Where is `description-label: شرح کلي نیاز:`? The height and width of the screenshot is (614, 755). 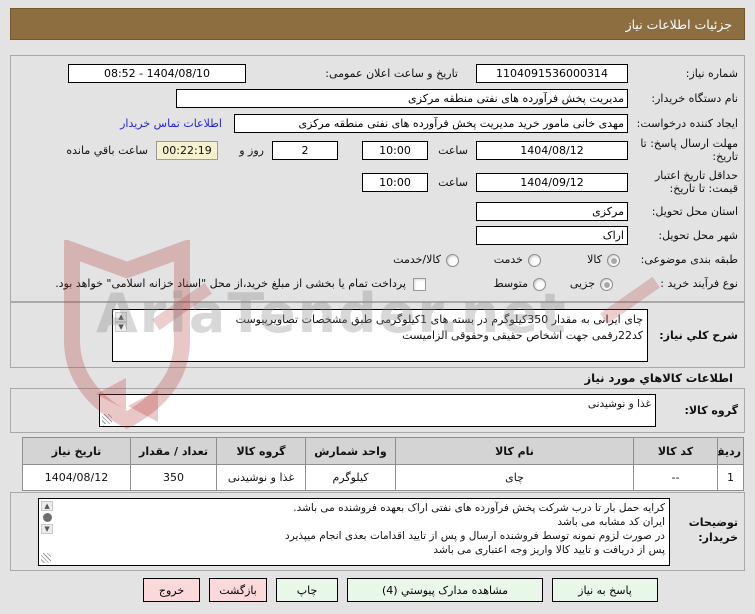 description-label: شرح کلي نیاز: is located at coordinates (698, 335).